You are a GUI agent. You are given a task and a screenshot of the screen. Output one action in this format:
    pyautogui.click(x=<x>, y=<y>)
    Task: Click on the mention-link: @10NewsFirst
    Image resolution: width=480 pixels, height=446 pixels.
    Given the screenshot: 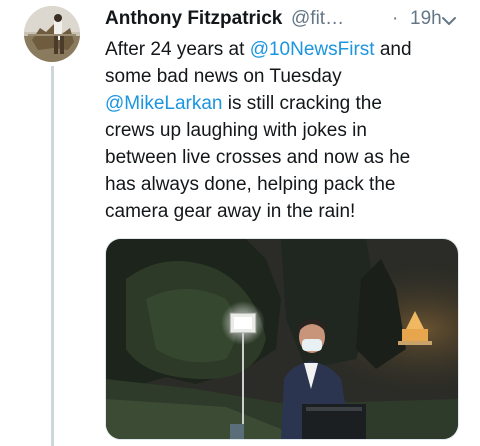 What is the action you would take?
    pyautogui.click(x=312, y=49)
    